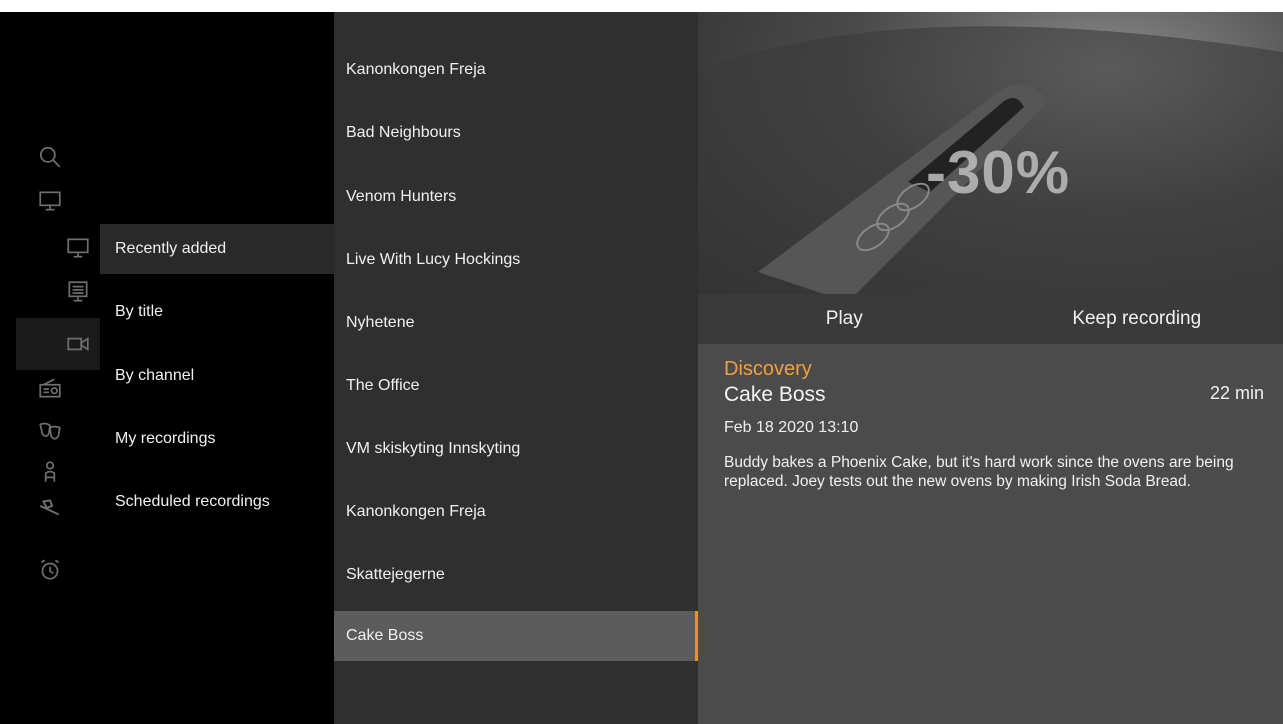 The image size is (1283, 724). Describe the element at coordinates (50, 388) in the screenshot. I see `radio-icon` at that location.